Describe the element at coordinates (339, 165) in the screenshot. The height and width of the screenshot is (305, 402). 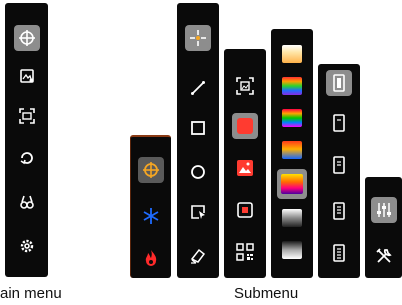
I see `scale-2-icon` at that location.